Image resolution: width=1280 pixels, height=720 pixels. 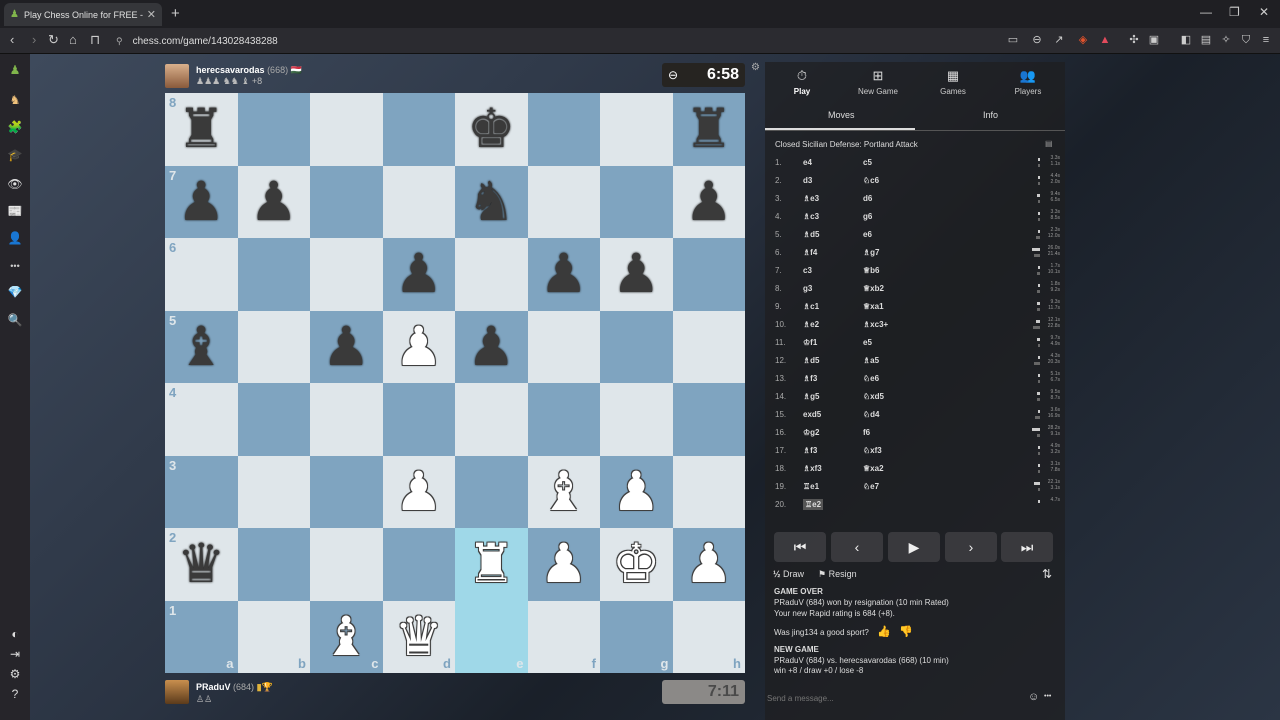 I want to click on extensions-icon: ✣, so click(x=1134, y=40).